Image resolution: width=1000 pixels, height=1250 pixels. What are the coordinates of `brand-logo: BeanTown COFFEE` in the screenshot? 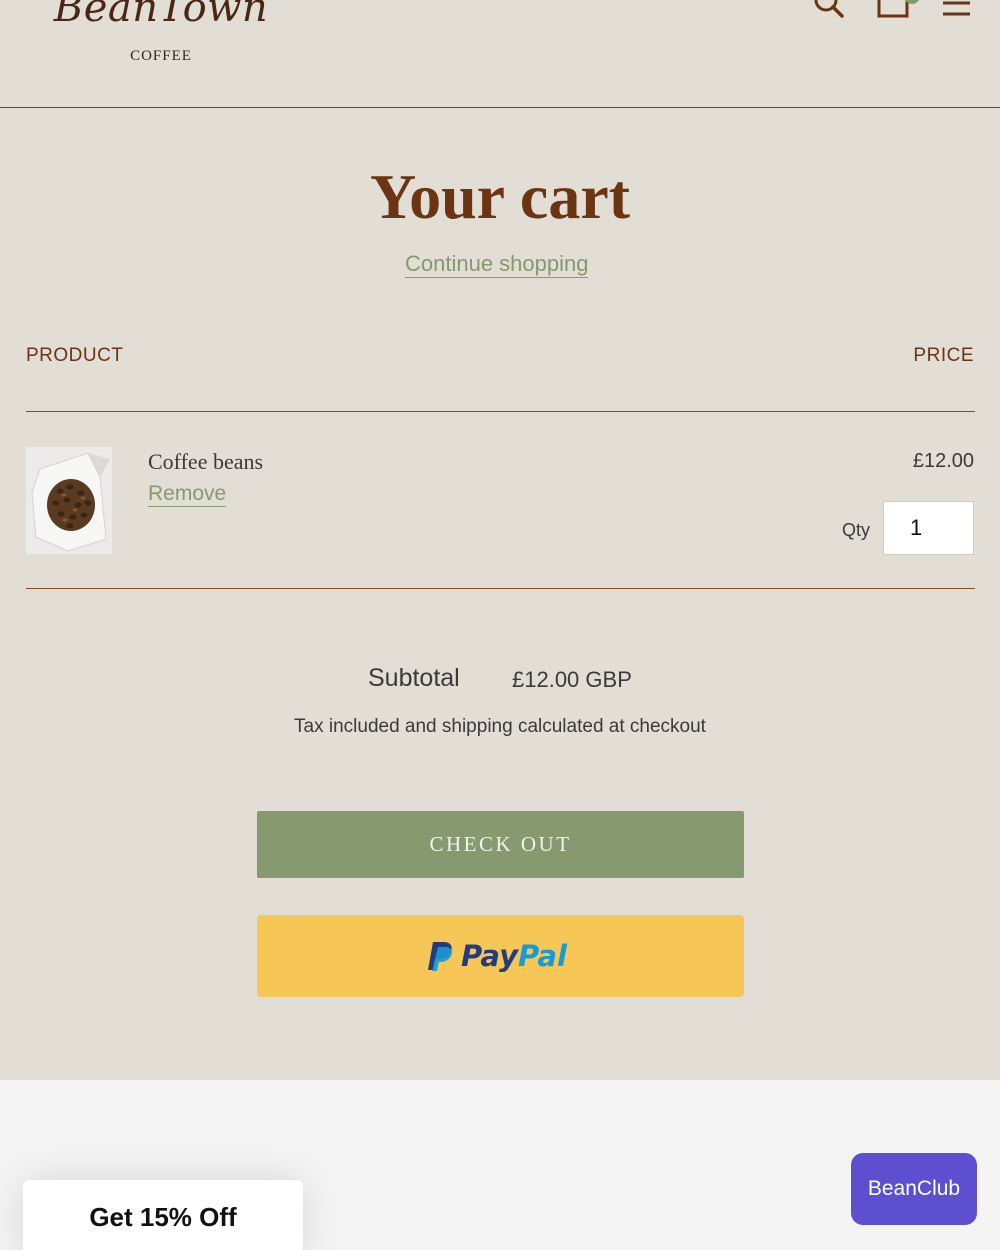 It's located at (161, 32).